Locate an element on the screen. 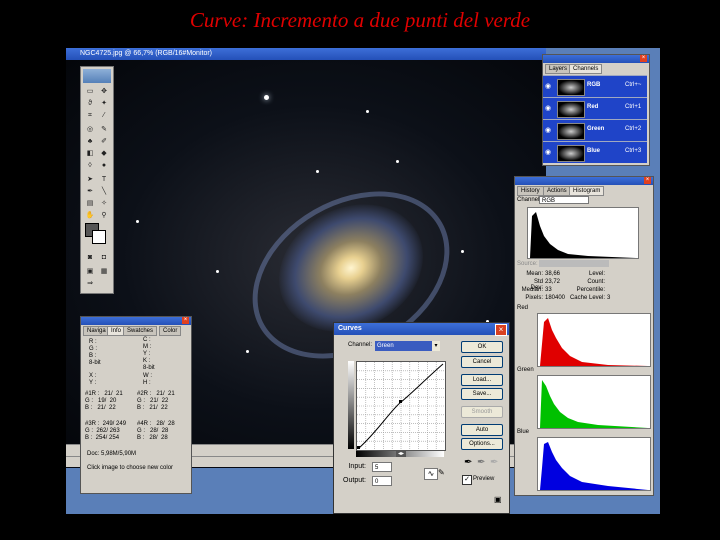 Image resolution: width=720 pixels, height=540 pixels. slice-tool-icon: ⁄ is located at coordinates (104, 116).